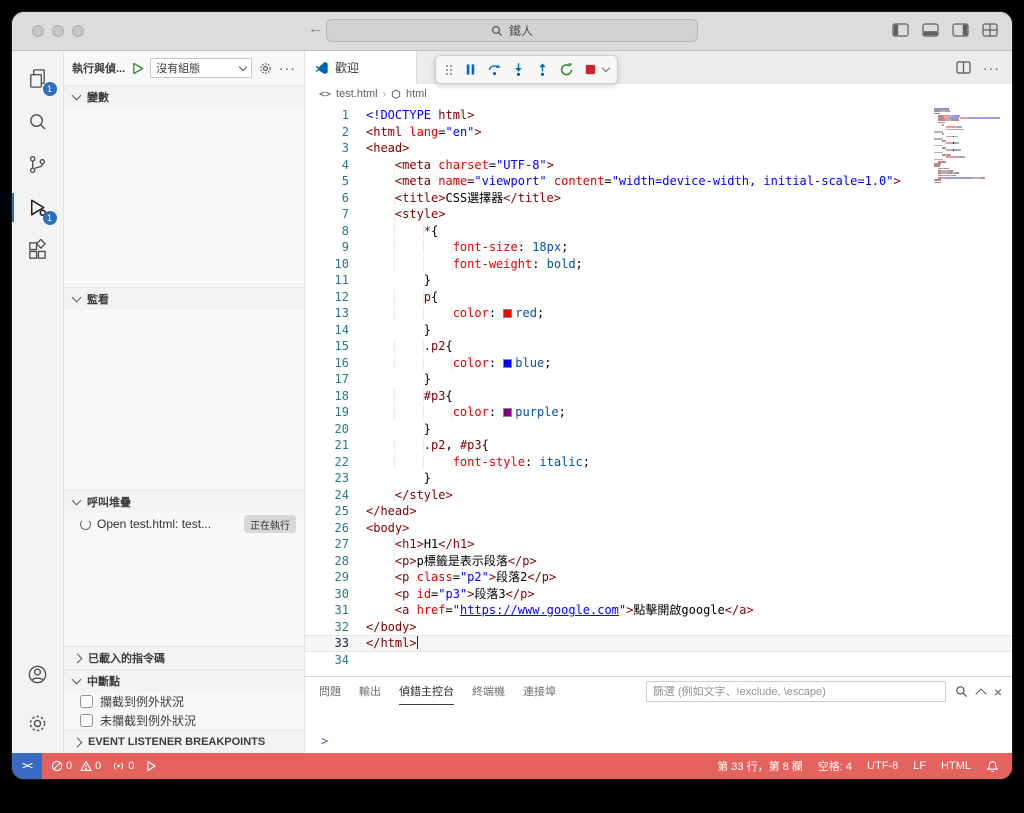  What do you see at coordinates (335, 412) in the screenshot?
I see `line-number: 19` at bounding box center [335, 412].